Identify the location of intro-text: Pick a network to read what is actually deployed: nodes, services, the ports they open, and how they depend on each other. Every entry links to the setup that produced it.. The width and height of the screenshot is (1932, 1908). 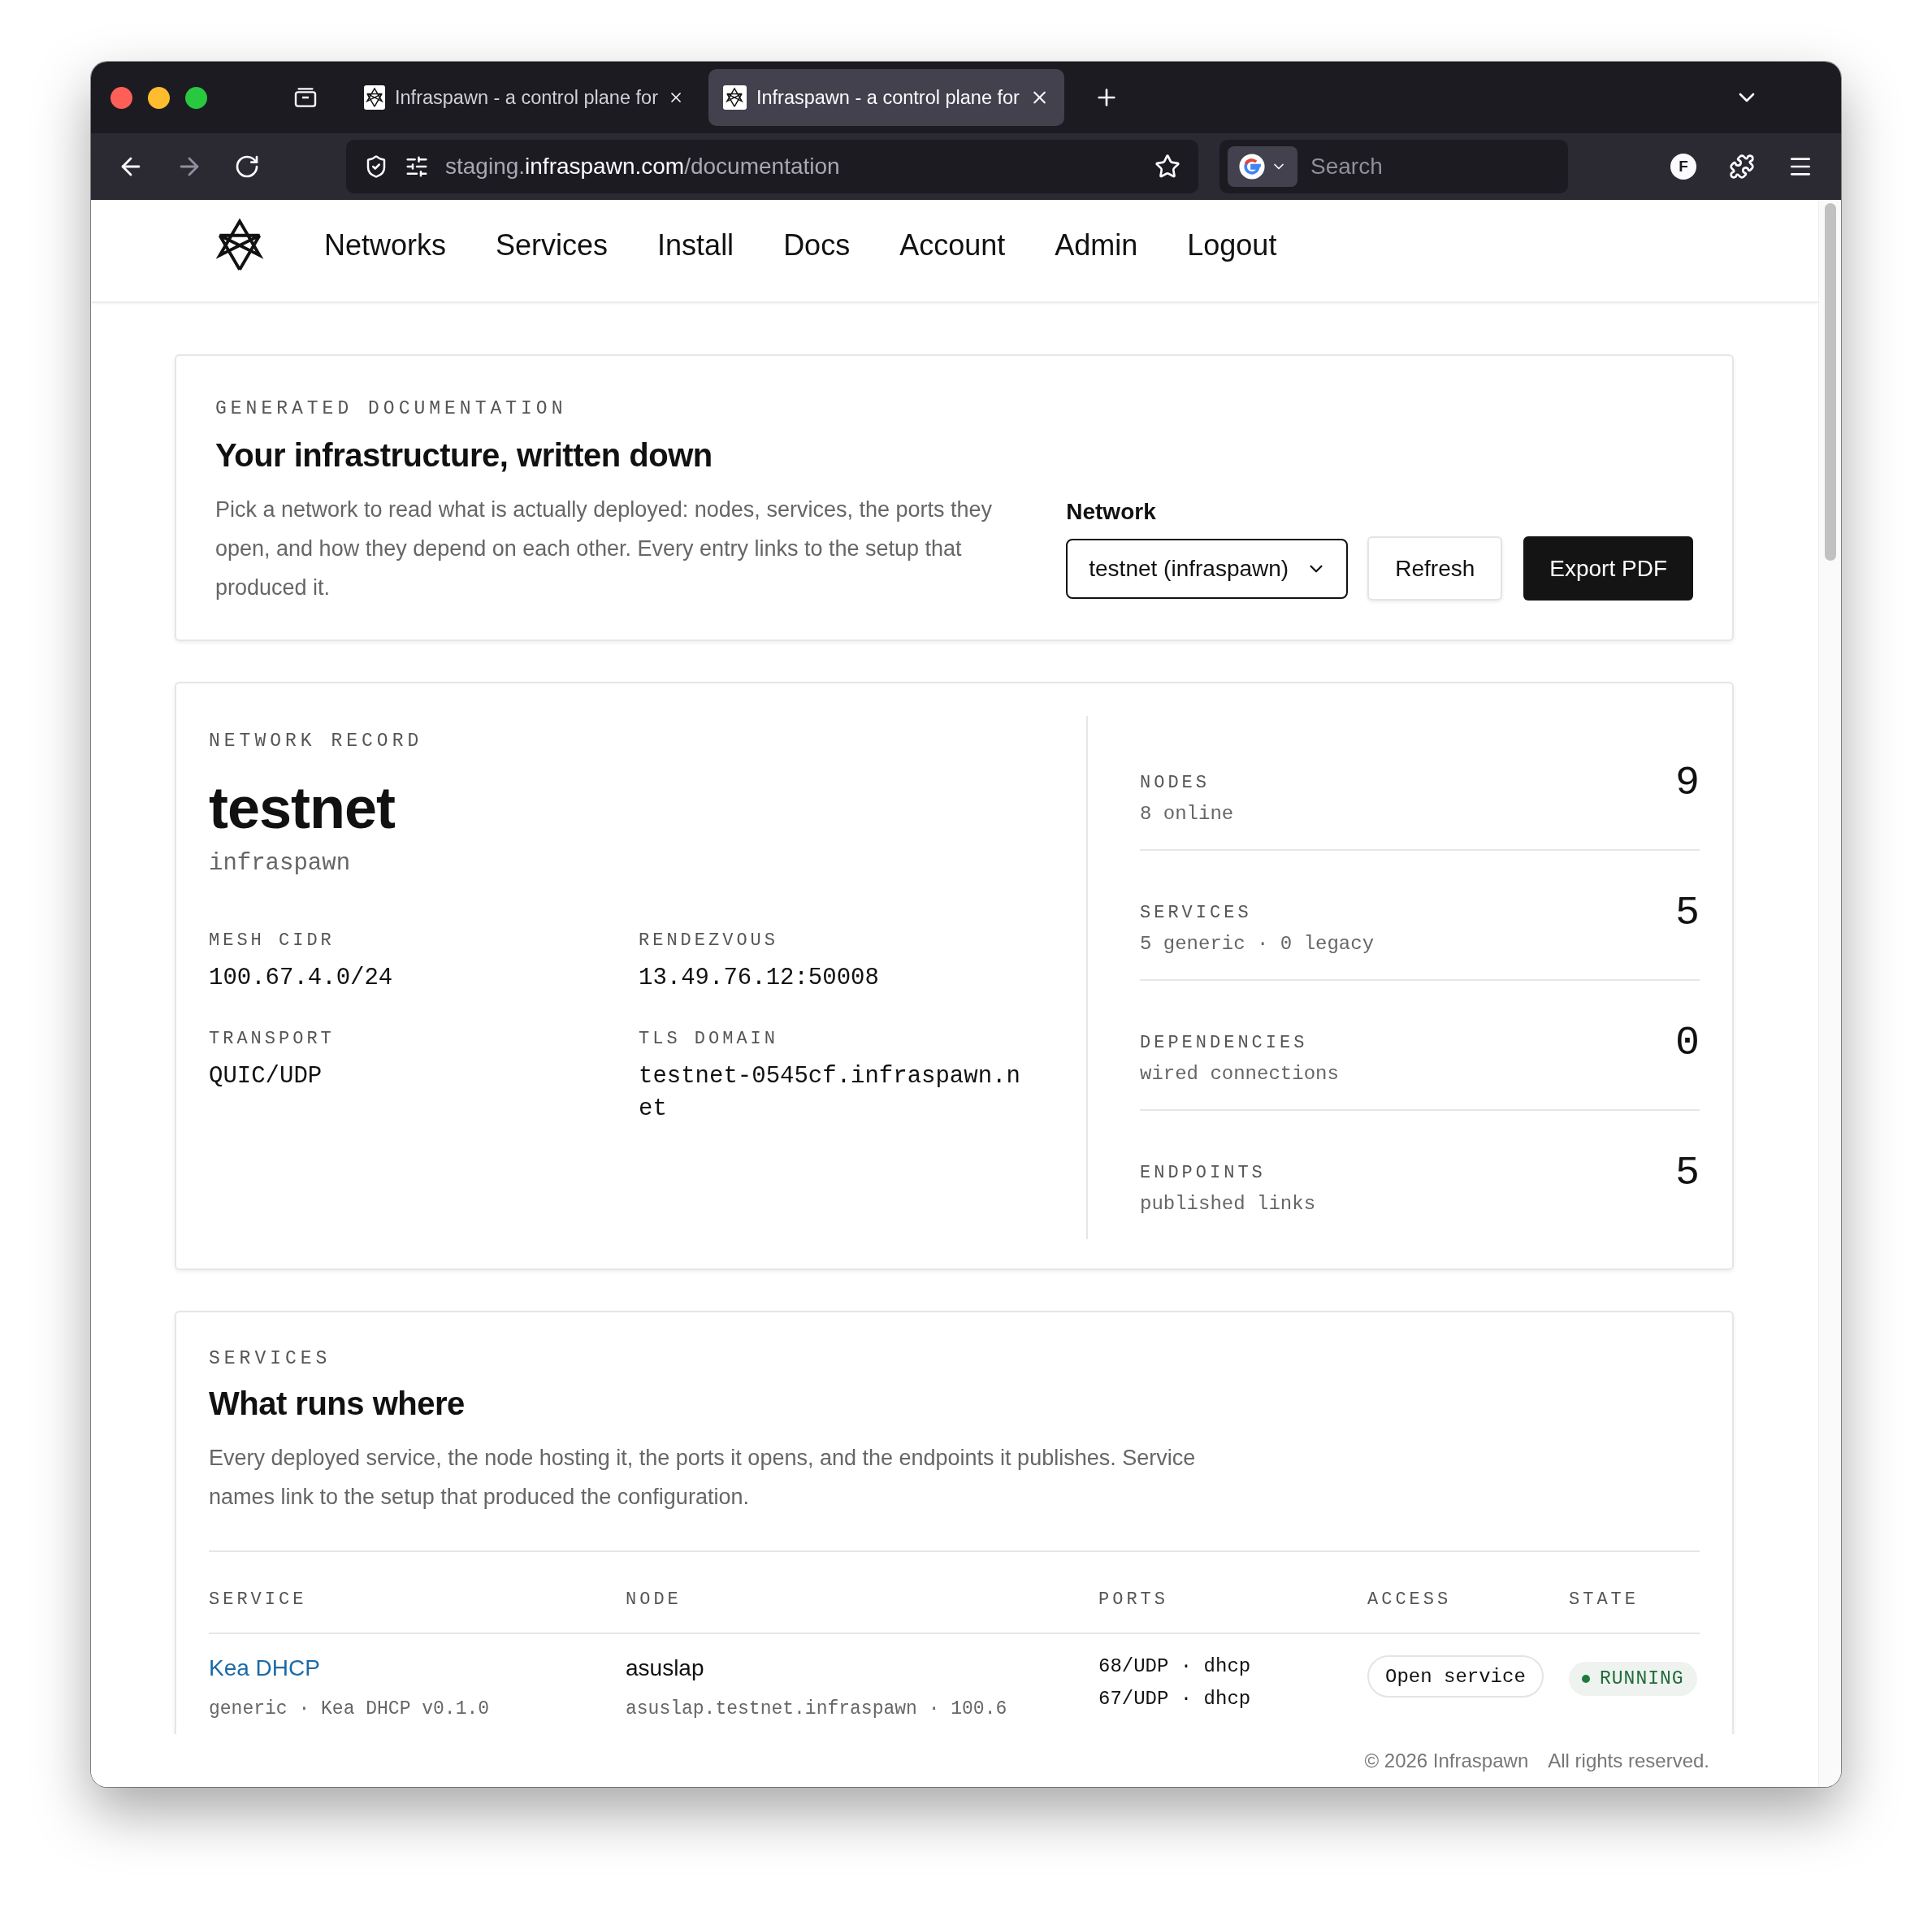
(604, 549).